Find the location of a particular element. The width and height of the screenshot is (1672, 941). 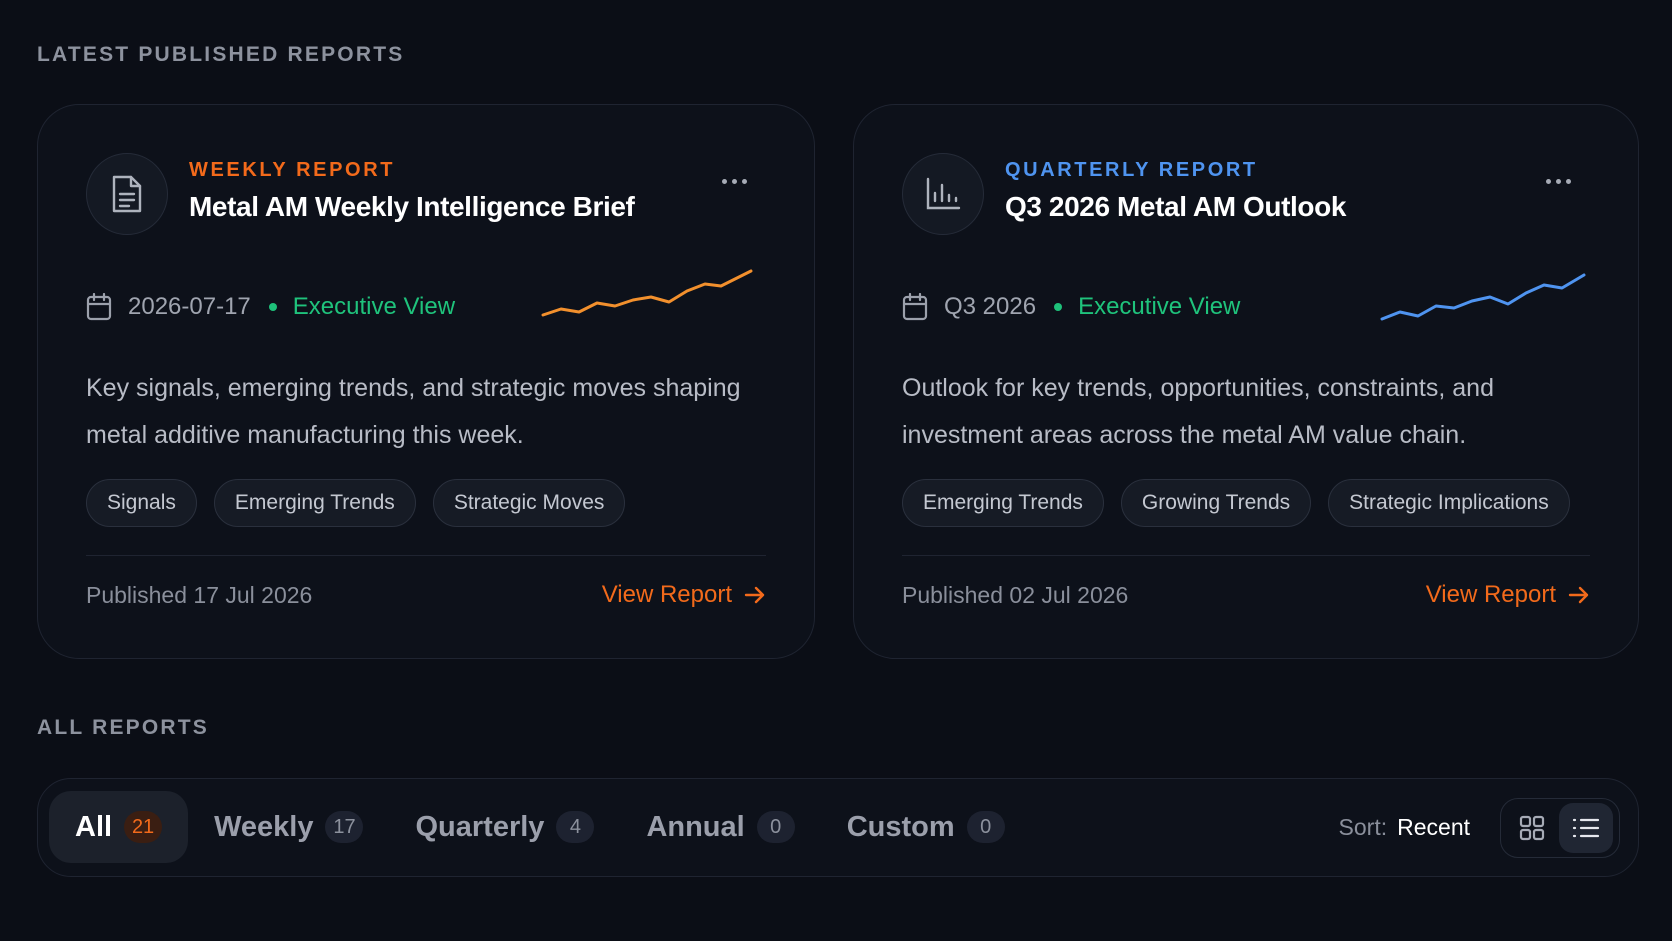

report-title: Q3 2026 Metal AM Outlook is located at coordinates (1175, 207).